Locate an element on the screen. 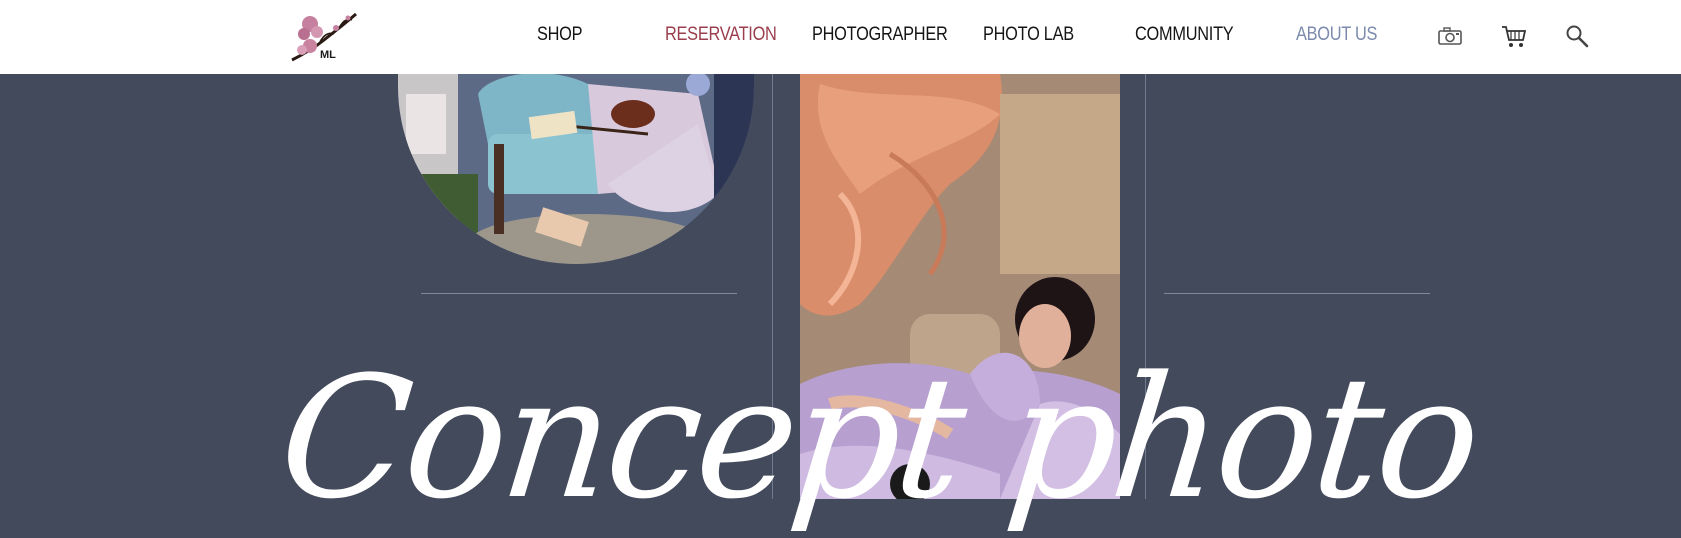  search-icon is located at coordinates (1577, 36).